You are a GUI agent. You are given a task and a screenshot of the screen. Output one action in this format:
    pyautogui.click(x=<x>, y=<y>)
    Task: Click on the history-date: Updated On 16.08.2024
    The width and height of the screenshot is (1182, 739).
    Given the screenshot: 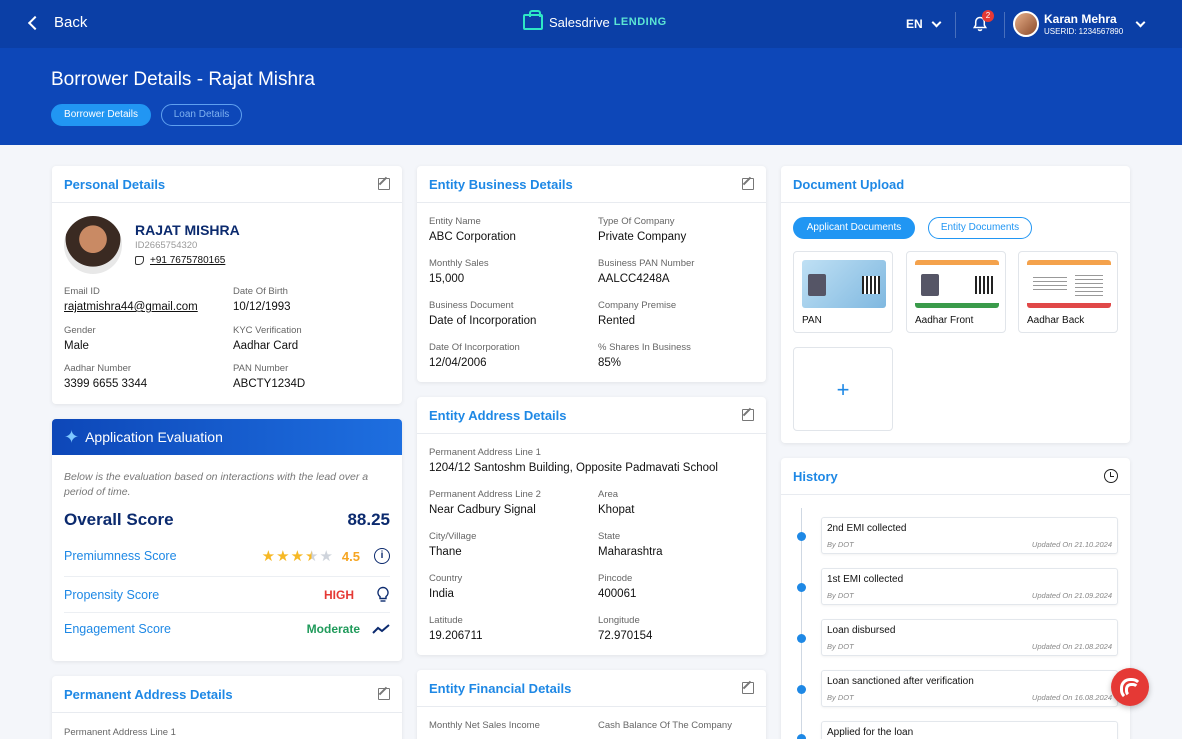 What is the action you would take?
    pyautogui.click(x=1071, y=697)
    